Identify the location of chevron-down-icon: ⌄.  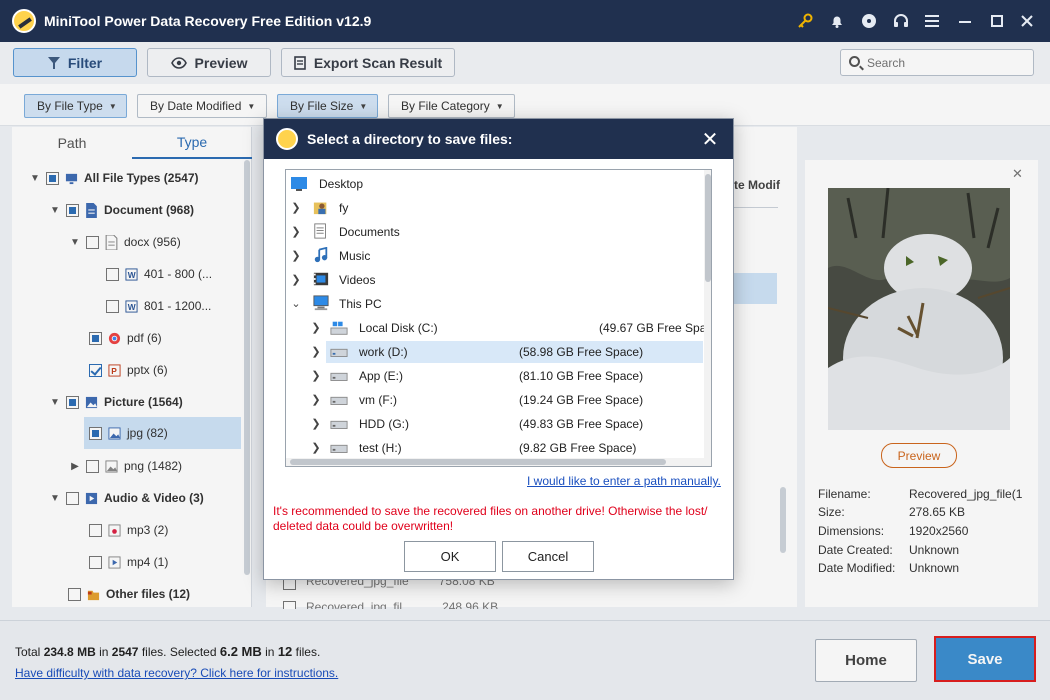
(296, 303).